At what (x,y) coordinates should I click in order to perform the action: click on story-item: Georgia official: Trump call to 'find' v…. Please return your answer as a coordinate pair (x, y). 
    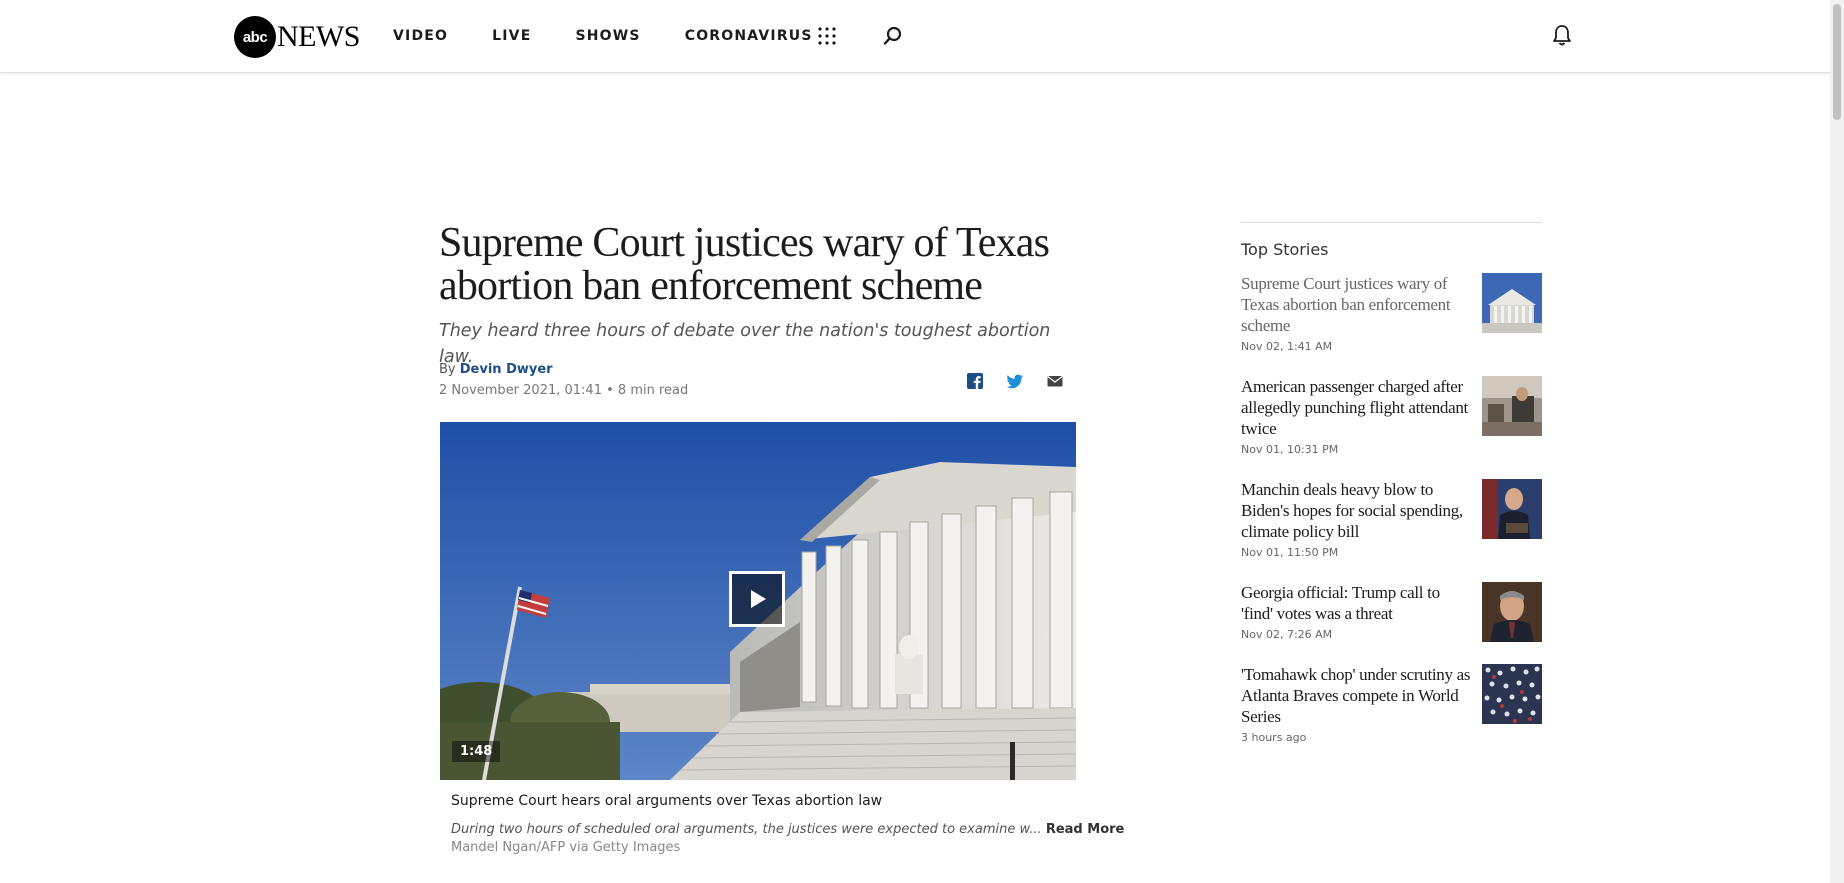
    Looking at the image, I should click on (1391, 623).